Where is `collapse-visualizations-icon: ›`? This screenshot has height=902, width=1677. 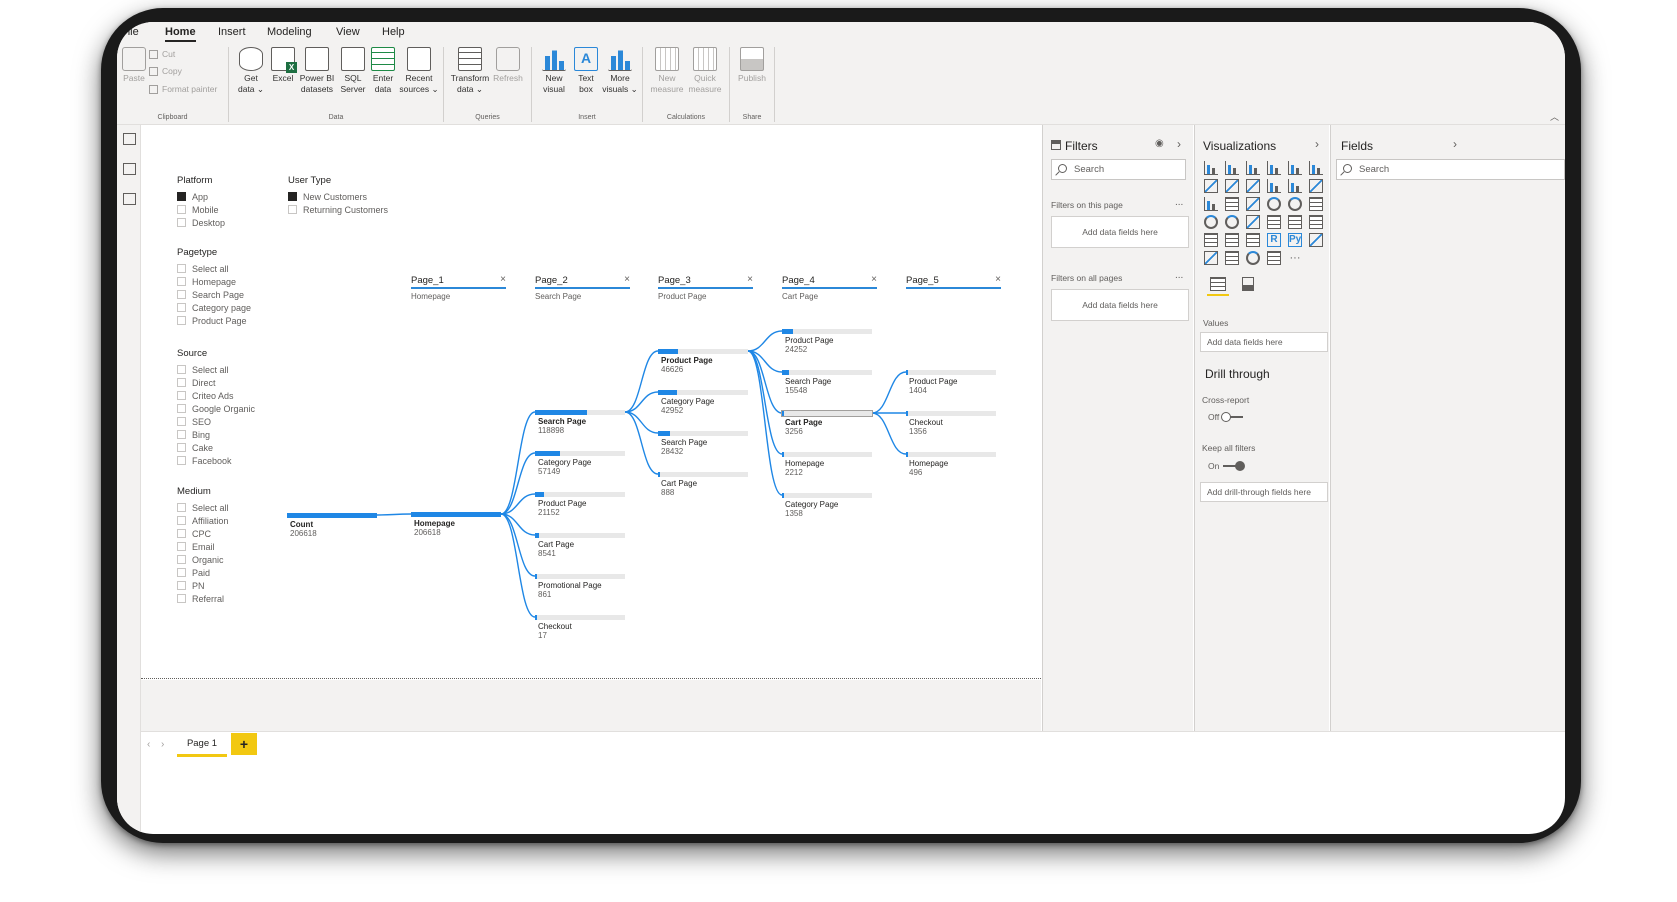 collapse-visualizations-icon: › is located at coordinates (1317, 144).